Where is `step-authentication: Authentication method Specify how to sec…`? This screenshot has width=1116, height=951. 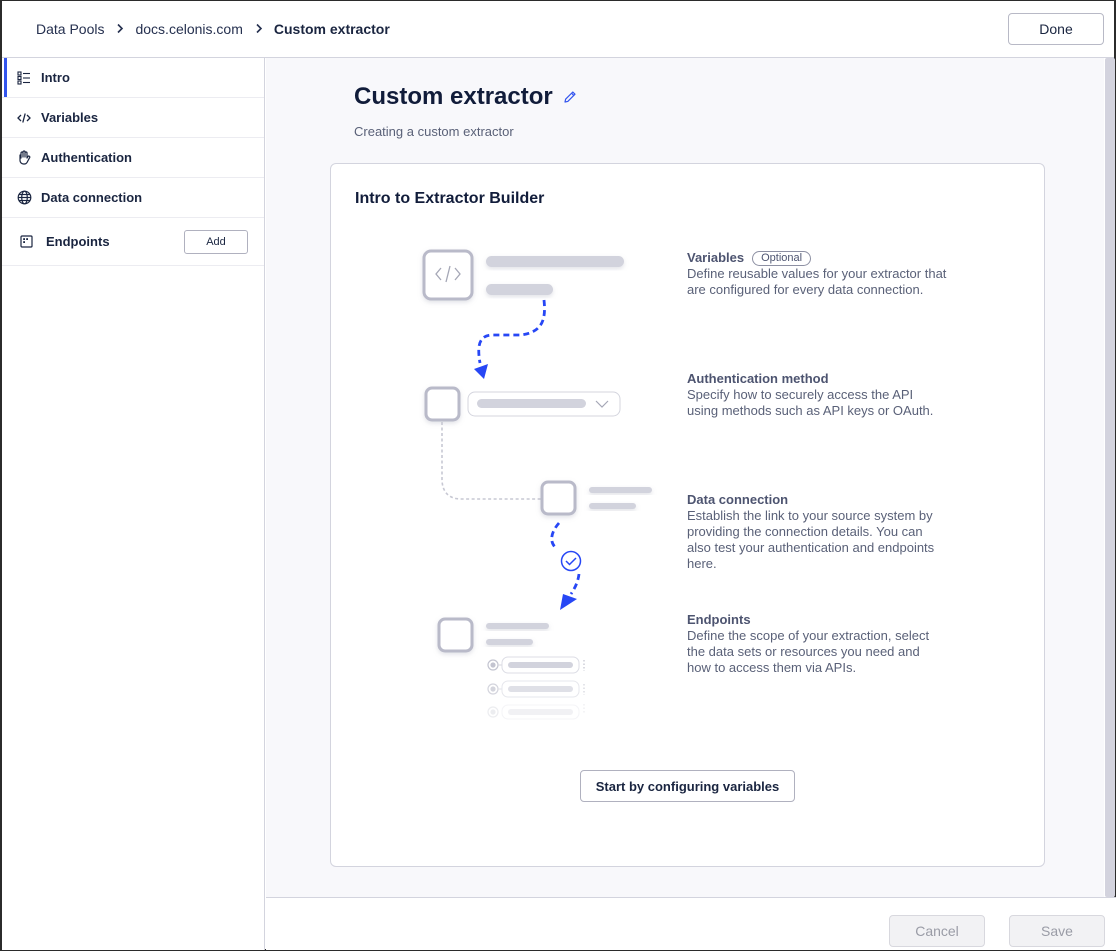
step-authentication: Authentication method Specify how to sec… is located at coordinates (817, 395).